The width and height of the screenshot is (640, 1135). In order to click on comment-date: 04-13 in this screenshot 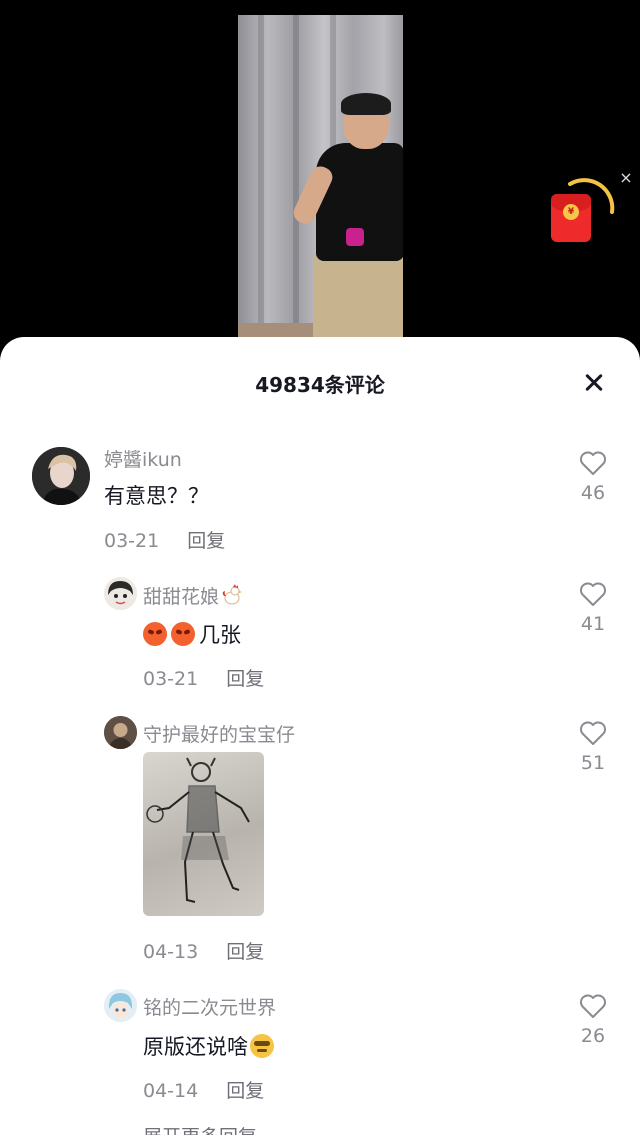, I will do `click(171, 952)`.